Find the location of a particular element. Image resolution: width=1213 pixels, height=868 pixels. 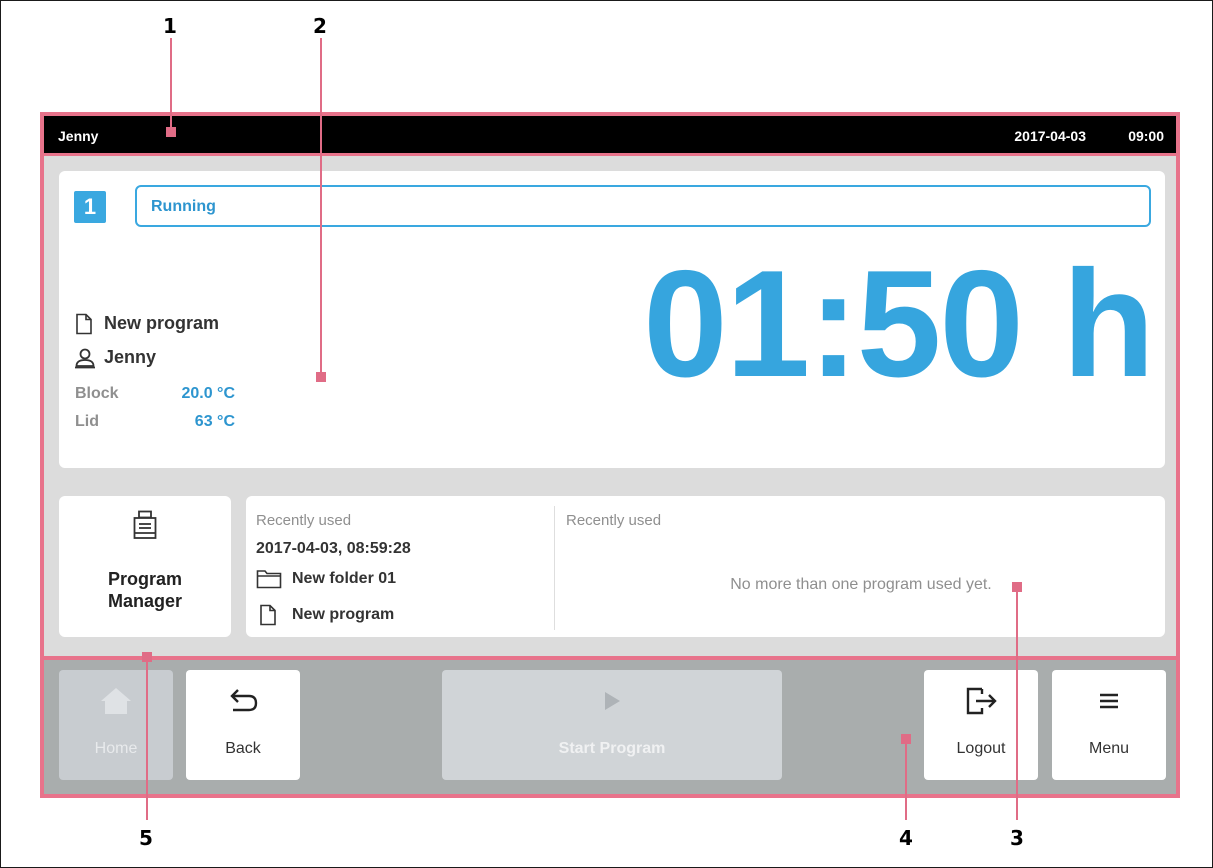

lid-temperature: 63 °C is located at coordinates (214, 421).